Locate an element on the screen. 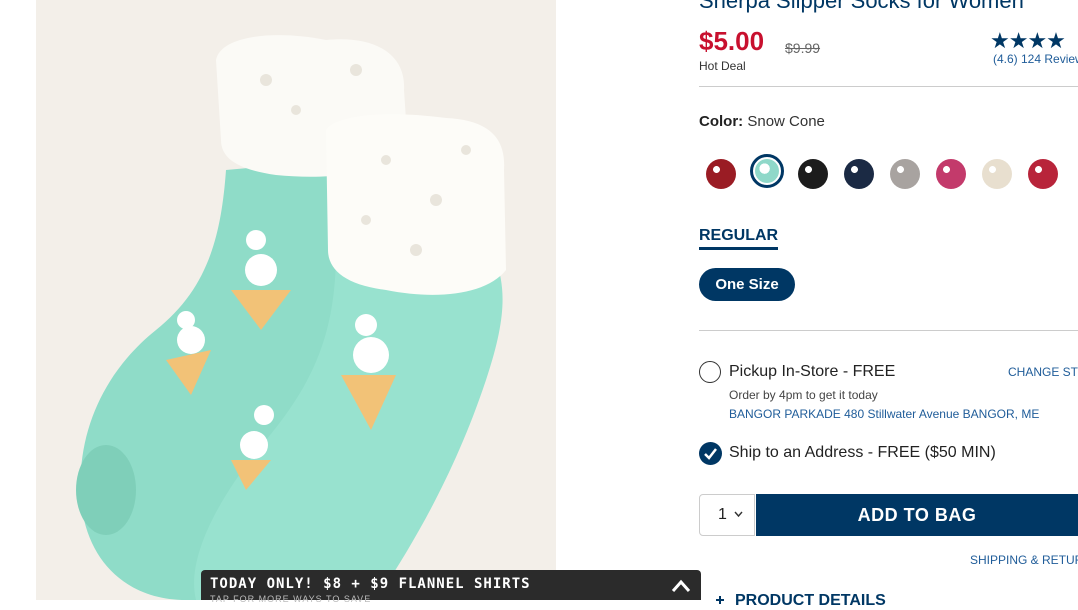 The width and height of the screenshot is (1078, 610). ship-checkbox is located at coordinates (710, 453).